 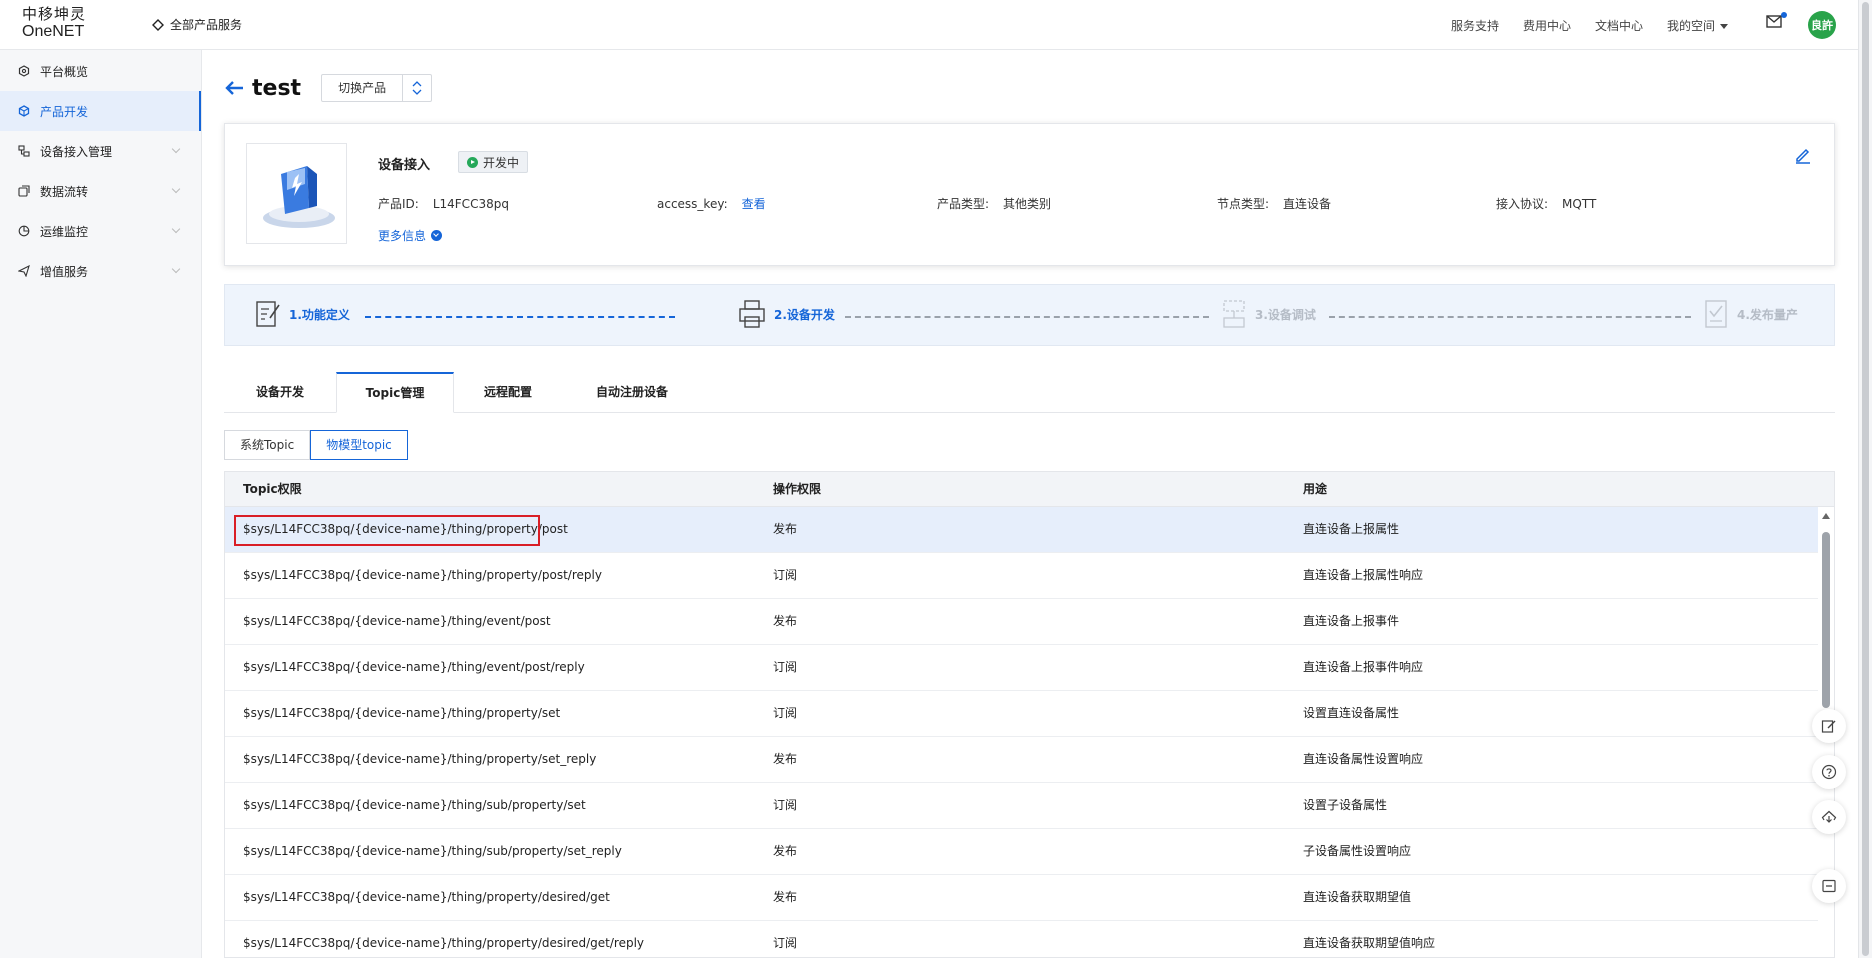 What do you see at coordinates (1357, 897) in the screenshot?
I see `usage-cell: 直连设备获取期望值` at bounding box center [1357, 897].